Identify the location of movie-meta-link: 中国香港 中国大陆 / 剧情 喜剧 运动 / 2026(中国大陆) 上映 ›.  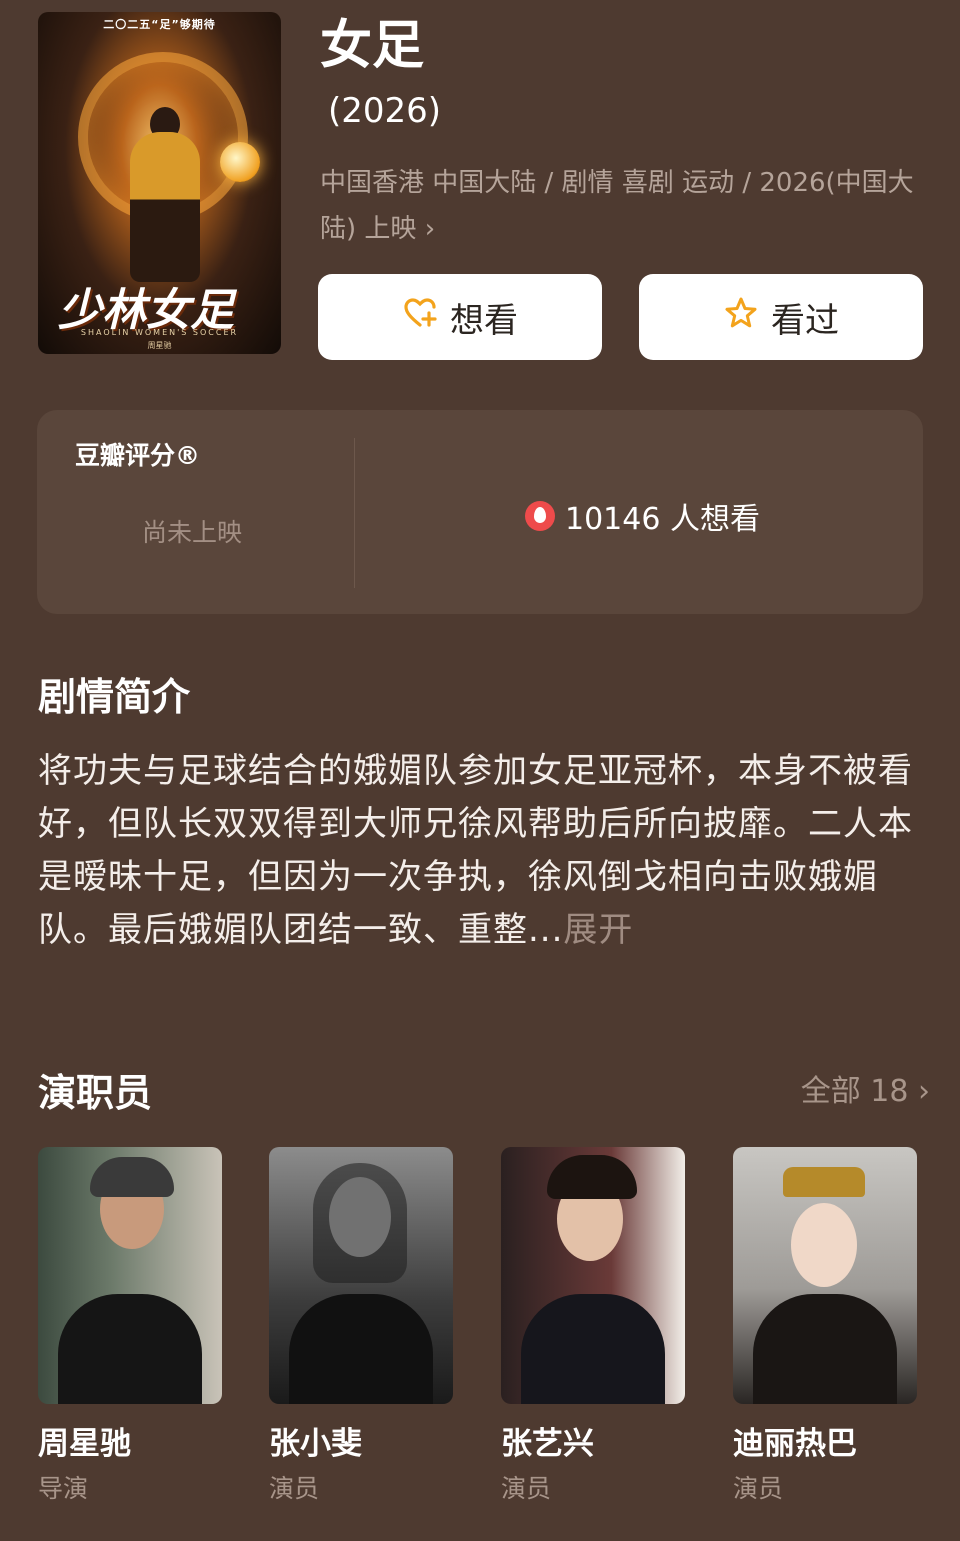
(620, 206).